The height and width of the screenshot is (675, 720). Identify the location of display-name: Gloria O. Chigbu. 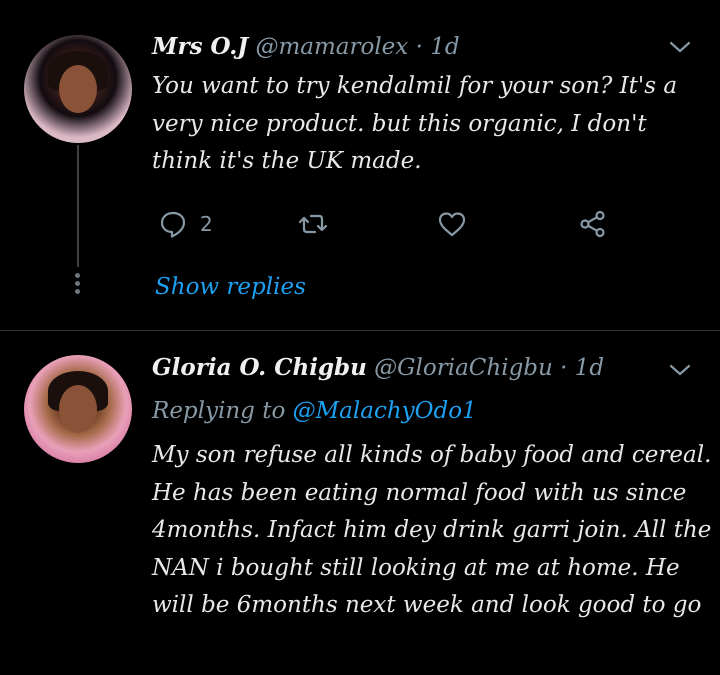
(259, 367).